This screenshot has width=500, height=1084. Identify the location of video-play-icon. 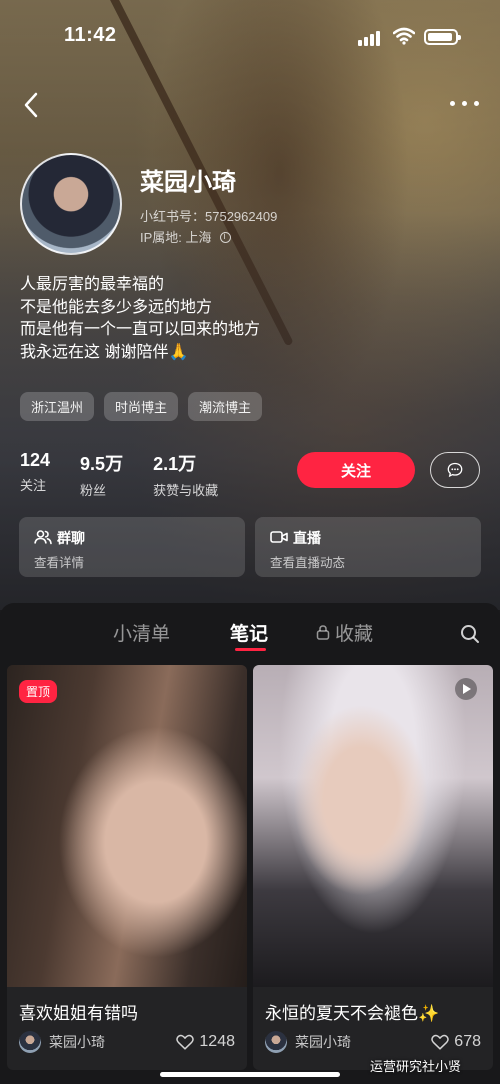
(466, 689).